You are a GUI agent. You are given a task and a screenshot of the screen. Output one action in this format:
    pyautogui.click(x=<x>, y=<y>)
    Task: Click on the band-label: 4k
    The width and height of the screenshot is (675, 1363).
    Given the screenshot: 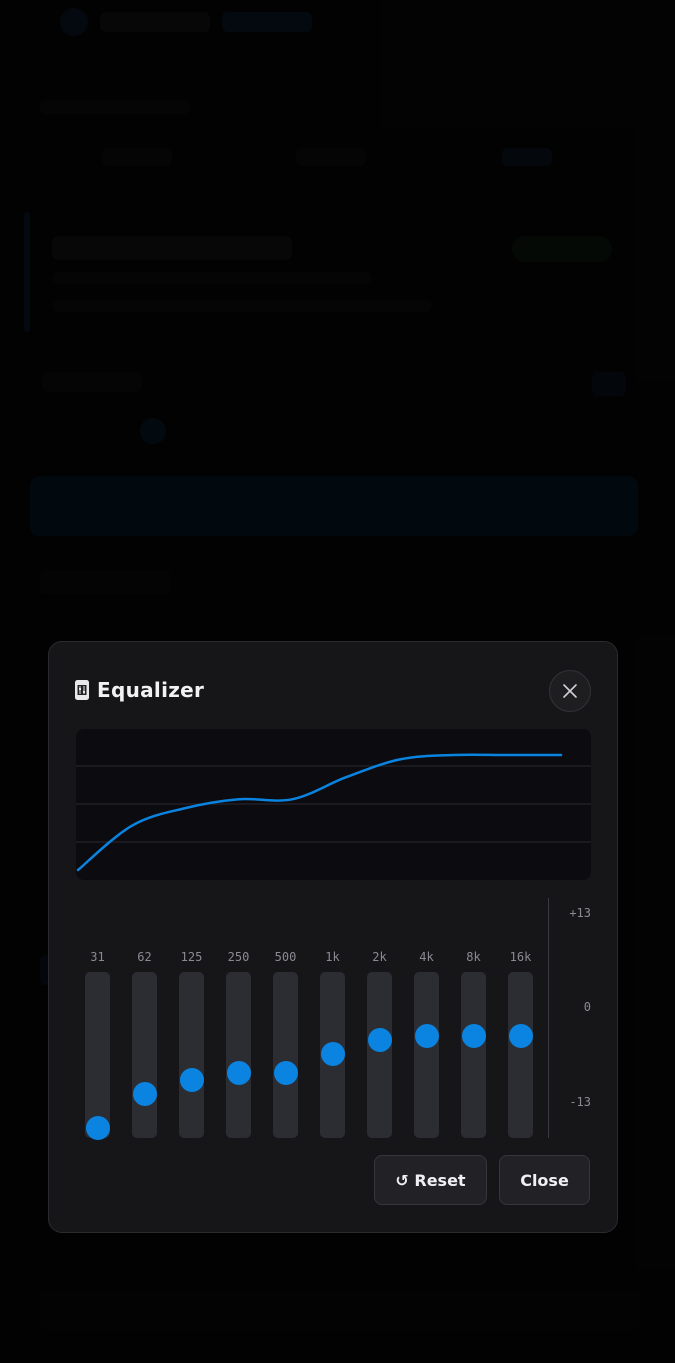 What is the action you would take?
    pyautogui.click(x=426, y=957)
    